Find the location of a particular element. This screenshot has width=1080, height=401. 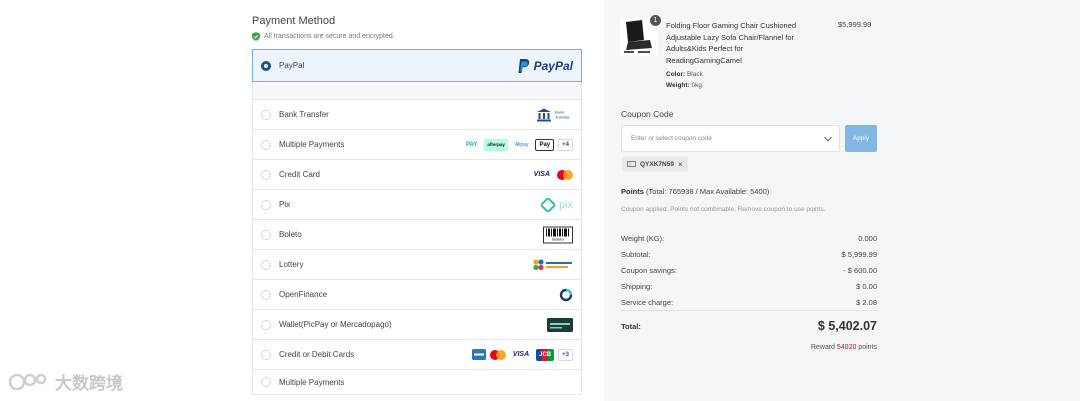

apply-coupon-button: Apply is located at coordinates (861, 138).